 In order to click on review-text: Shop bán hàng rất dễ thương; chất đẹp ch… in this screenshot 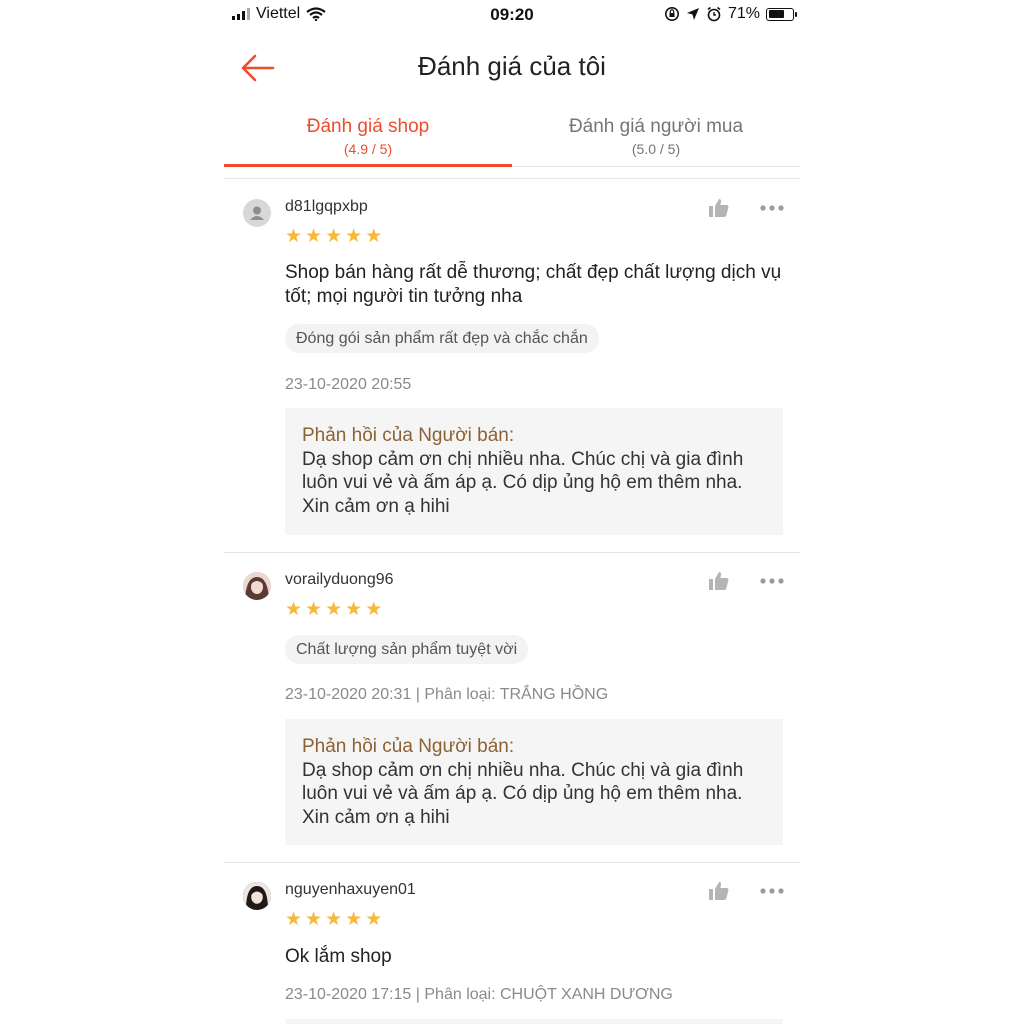, I will do `click(533, 284)`.